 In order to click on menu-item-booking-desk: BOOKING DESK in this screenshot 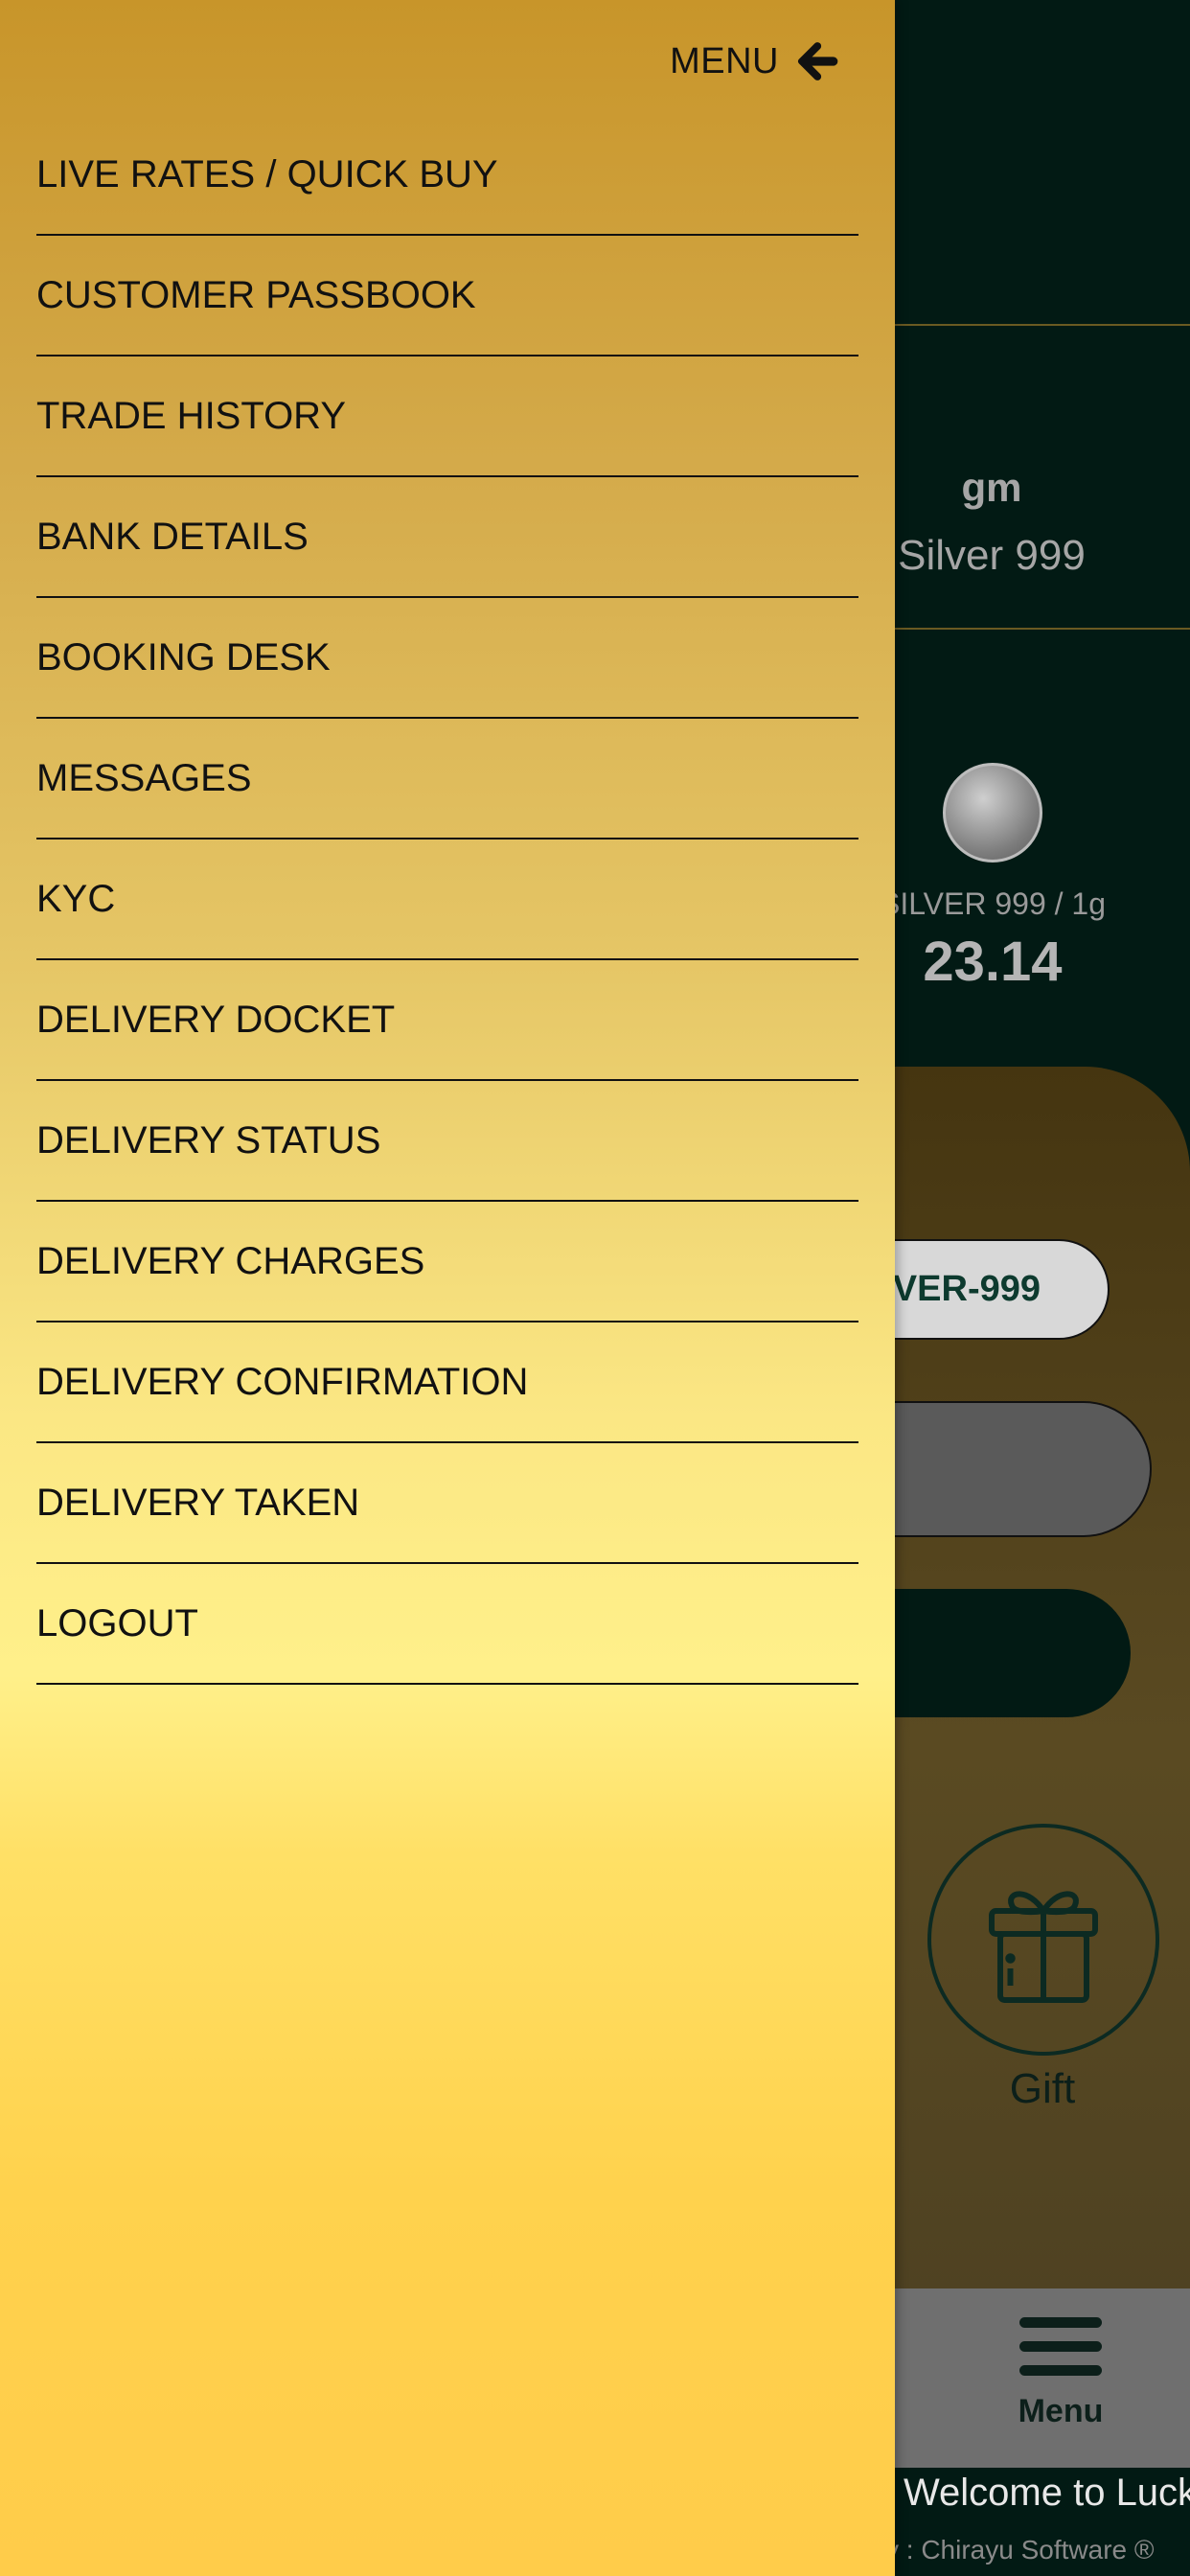, I will do `click(447, 658)`.